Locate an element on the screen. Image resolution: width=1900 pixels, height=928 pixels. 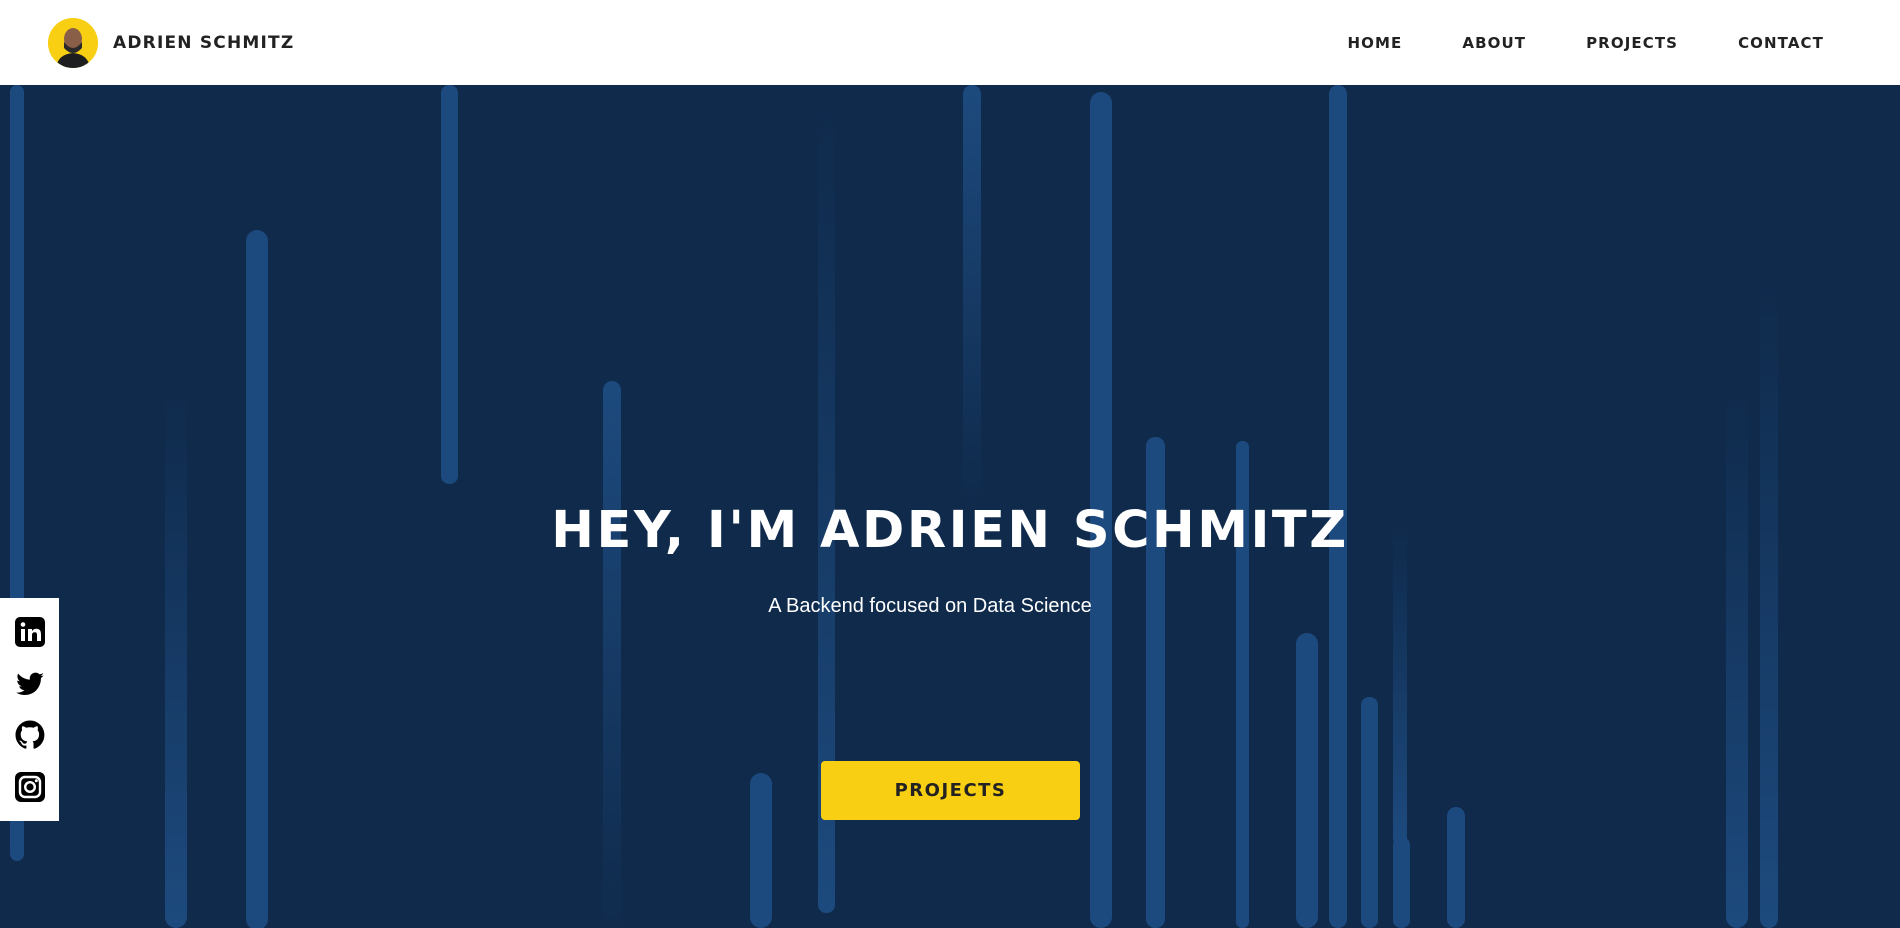
twitter-icon is located at coordinates (30, 684).